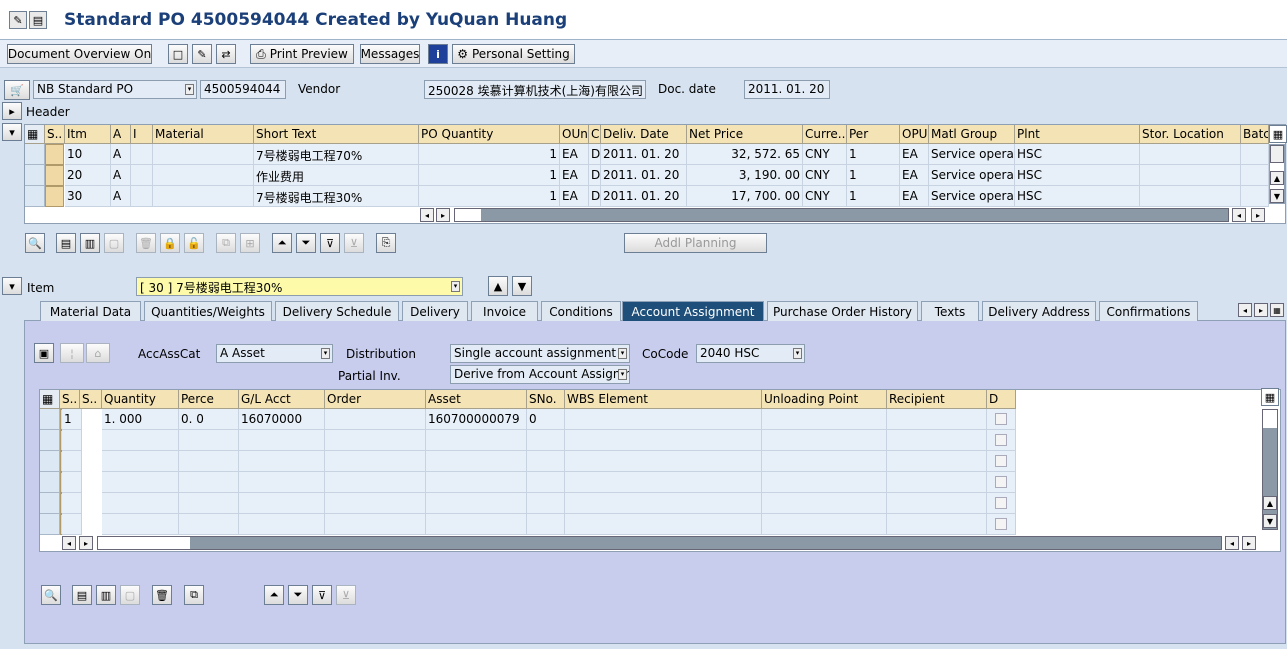 This screenshot has height=649, width=1287. What do you see at coordinates (90, 311) in the screenshot?
I see `tab-material-data: Material Data` at bounding box center [90, 311].